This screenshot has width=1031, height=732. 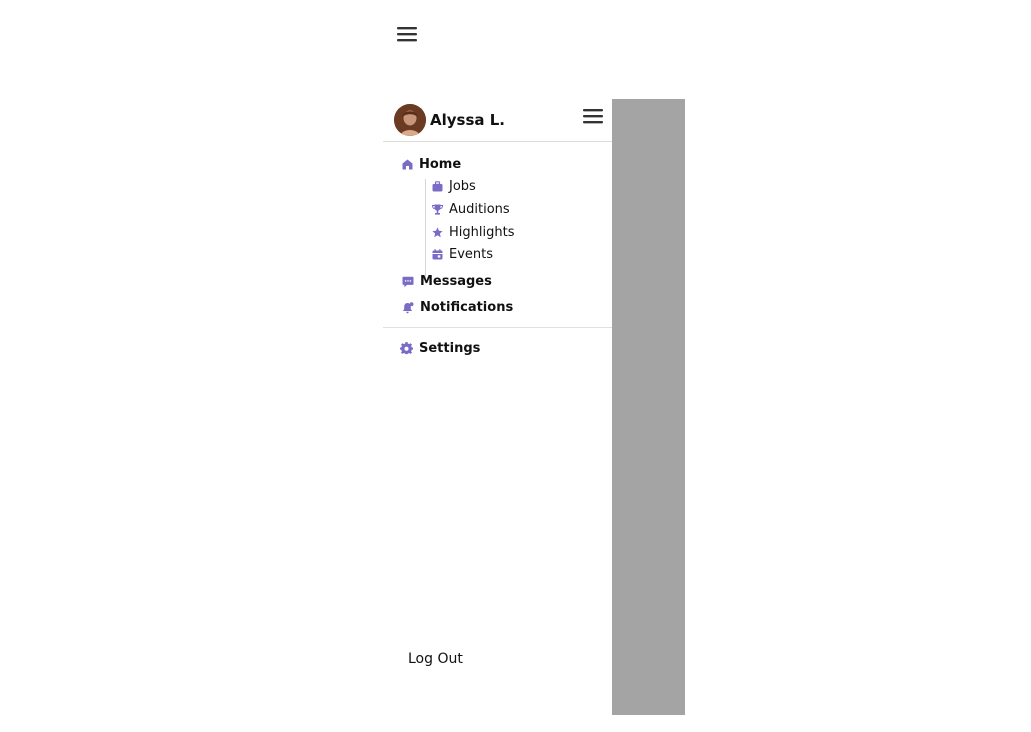 What do you see at coordinates (467, 307) in the screenshot?
I see `nav-label-notifications: Notifications` at bounding box center [467, 307].